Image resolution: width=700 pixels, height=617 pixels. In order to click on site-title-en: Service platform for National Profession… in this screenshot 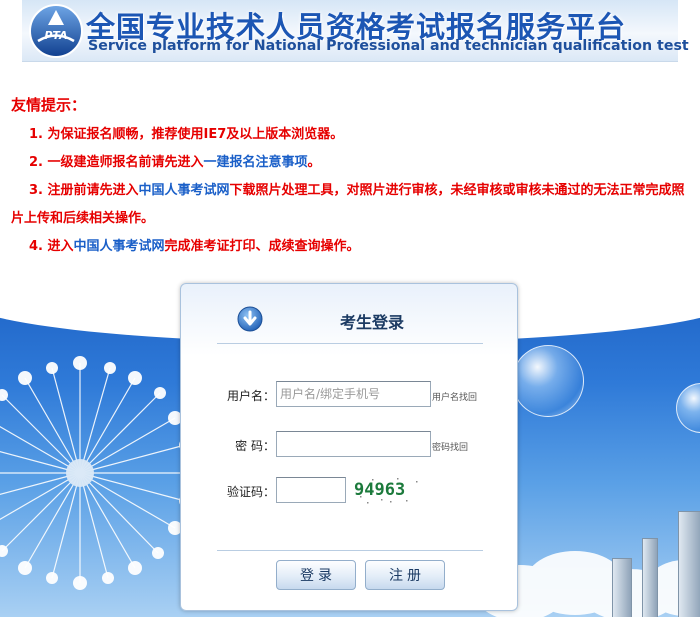, I will do `click(388, 46)`.